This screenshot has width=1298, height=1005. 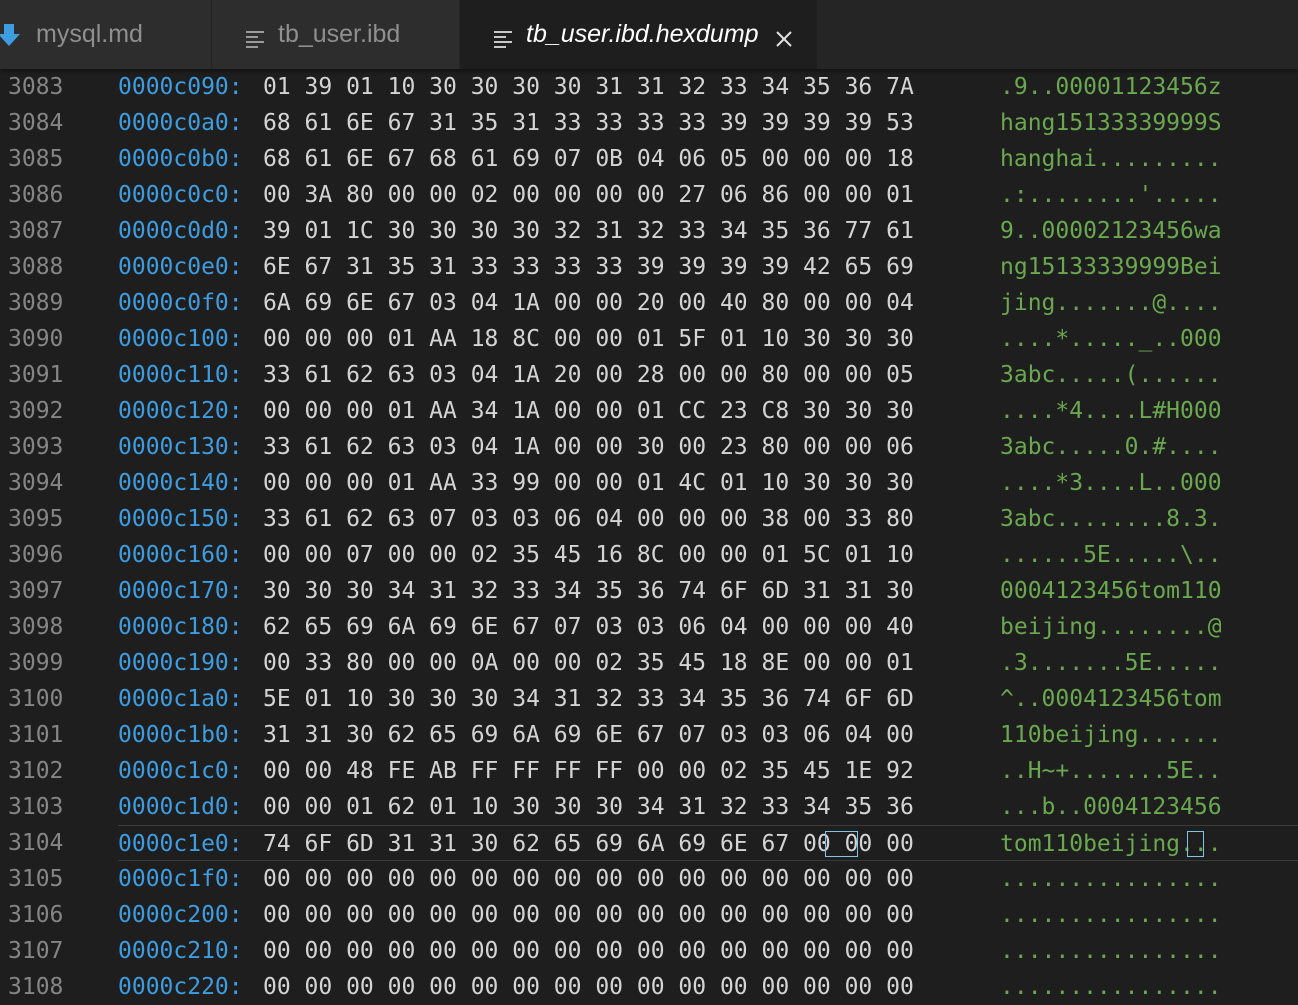 I want to click on address: 0000c0f0:, so click(x=180, y=303).